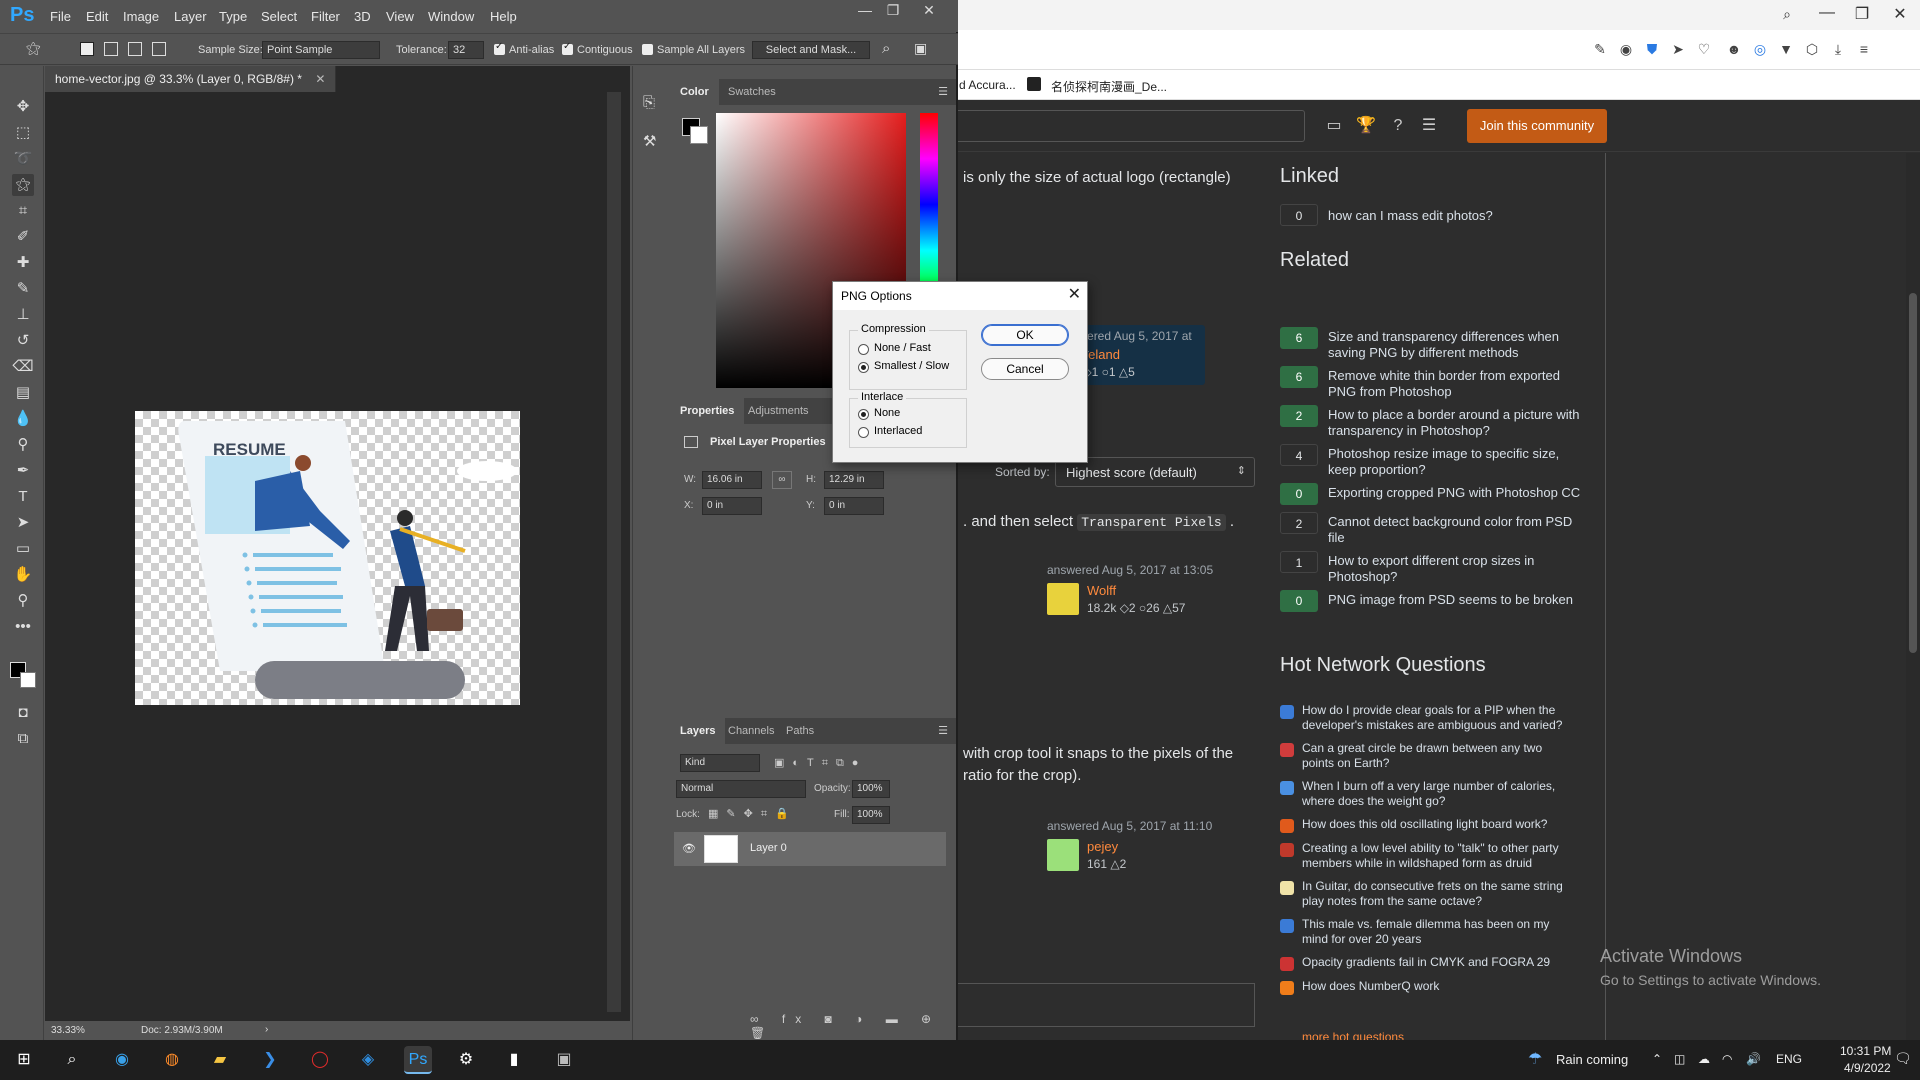  What do you see at coordinates (320, 1060) in the screenshot?
I see `opera-icon: ◯` at bounding box center [320, 1060].